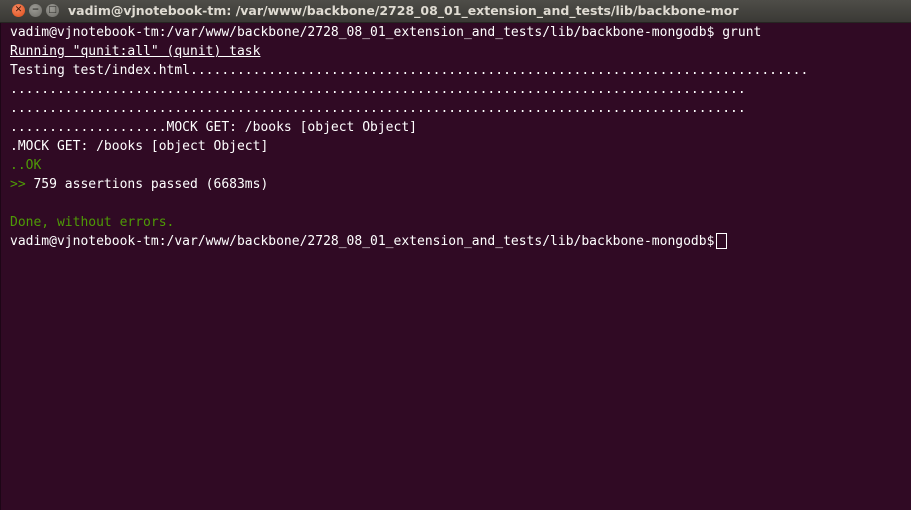 The image size is (911, 510). I want to click on ok-line: ..OK, so click(460, 165).